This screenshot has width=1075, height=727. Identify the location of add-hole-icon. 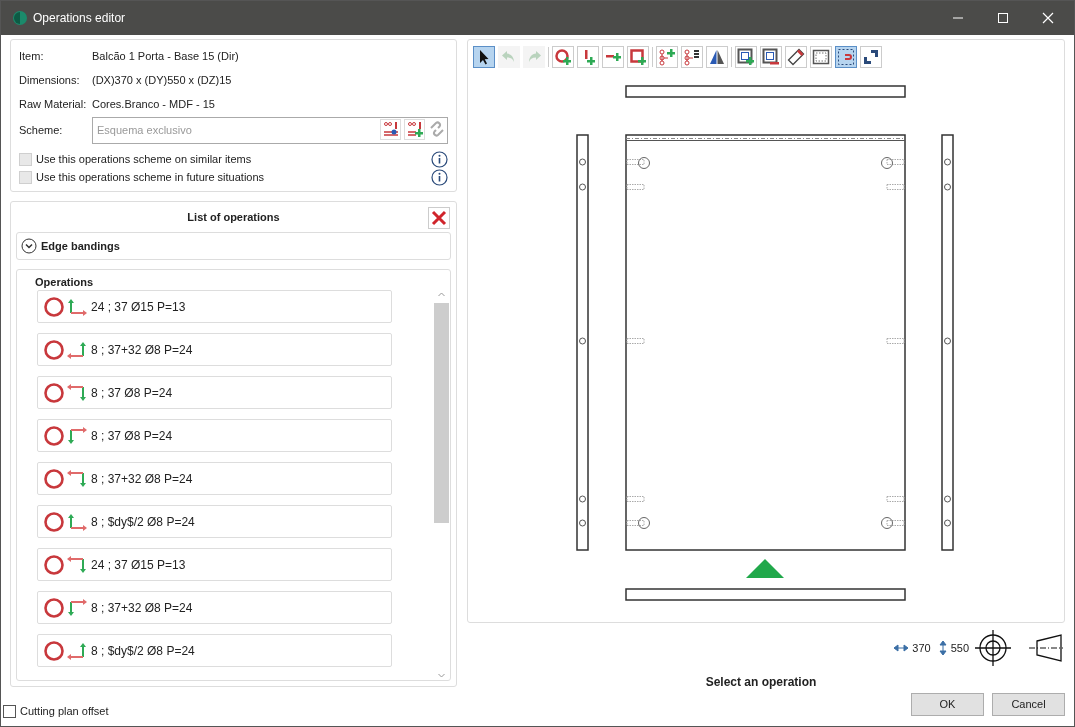
(563, 57).